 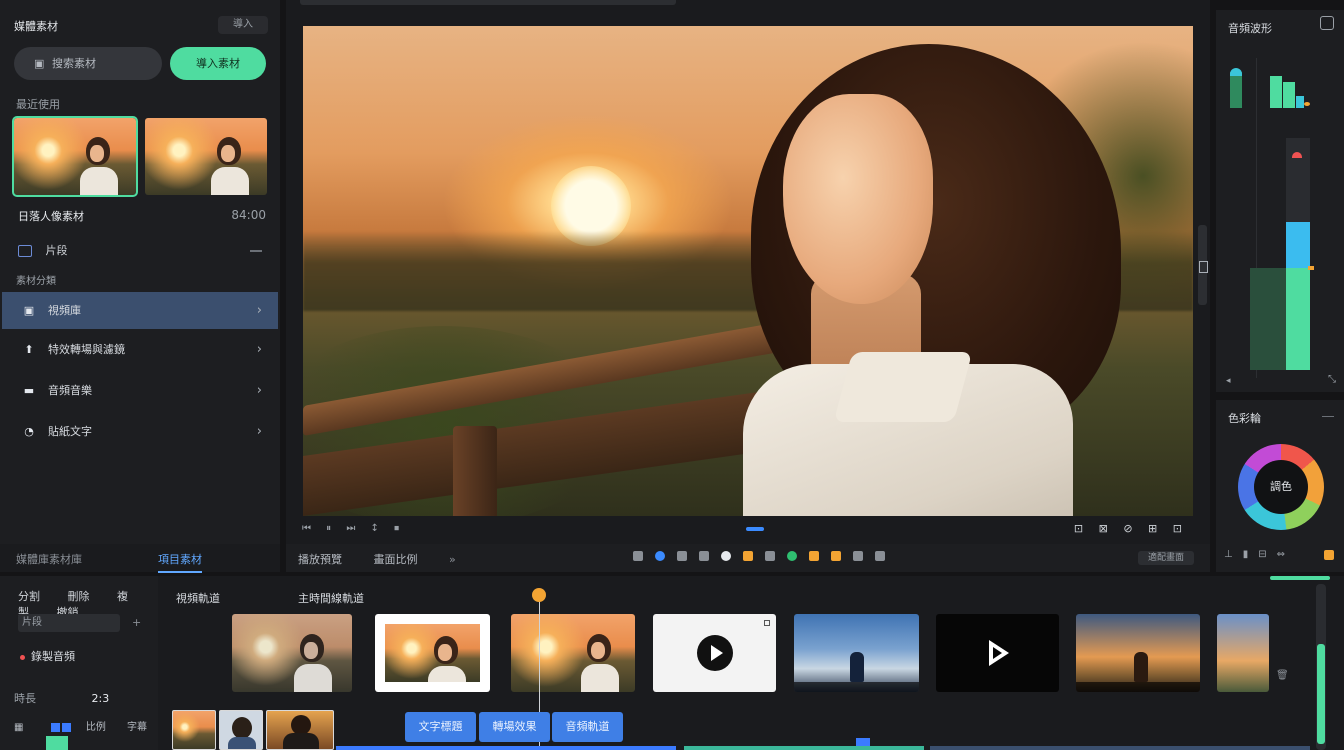 What do you see at coordinates (1203, 265) in the screenshot?
I see `preview-side-handle` at bounding box center [1203, 265].